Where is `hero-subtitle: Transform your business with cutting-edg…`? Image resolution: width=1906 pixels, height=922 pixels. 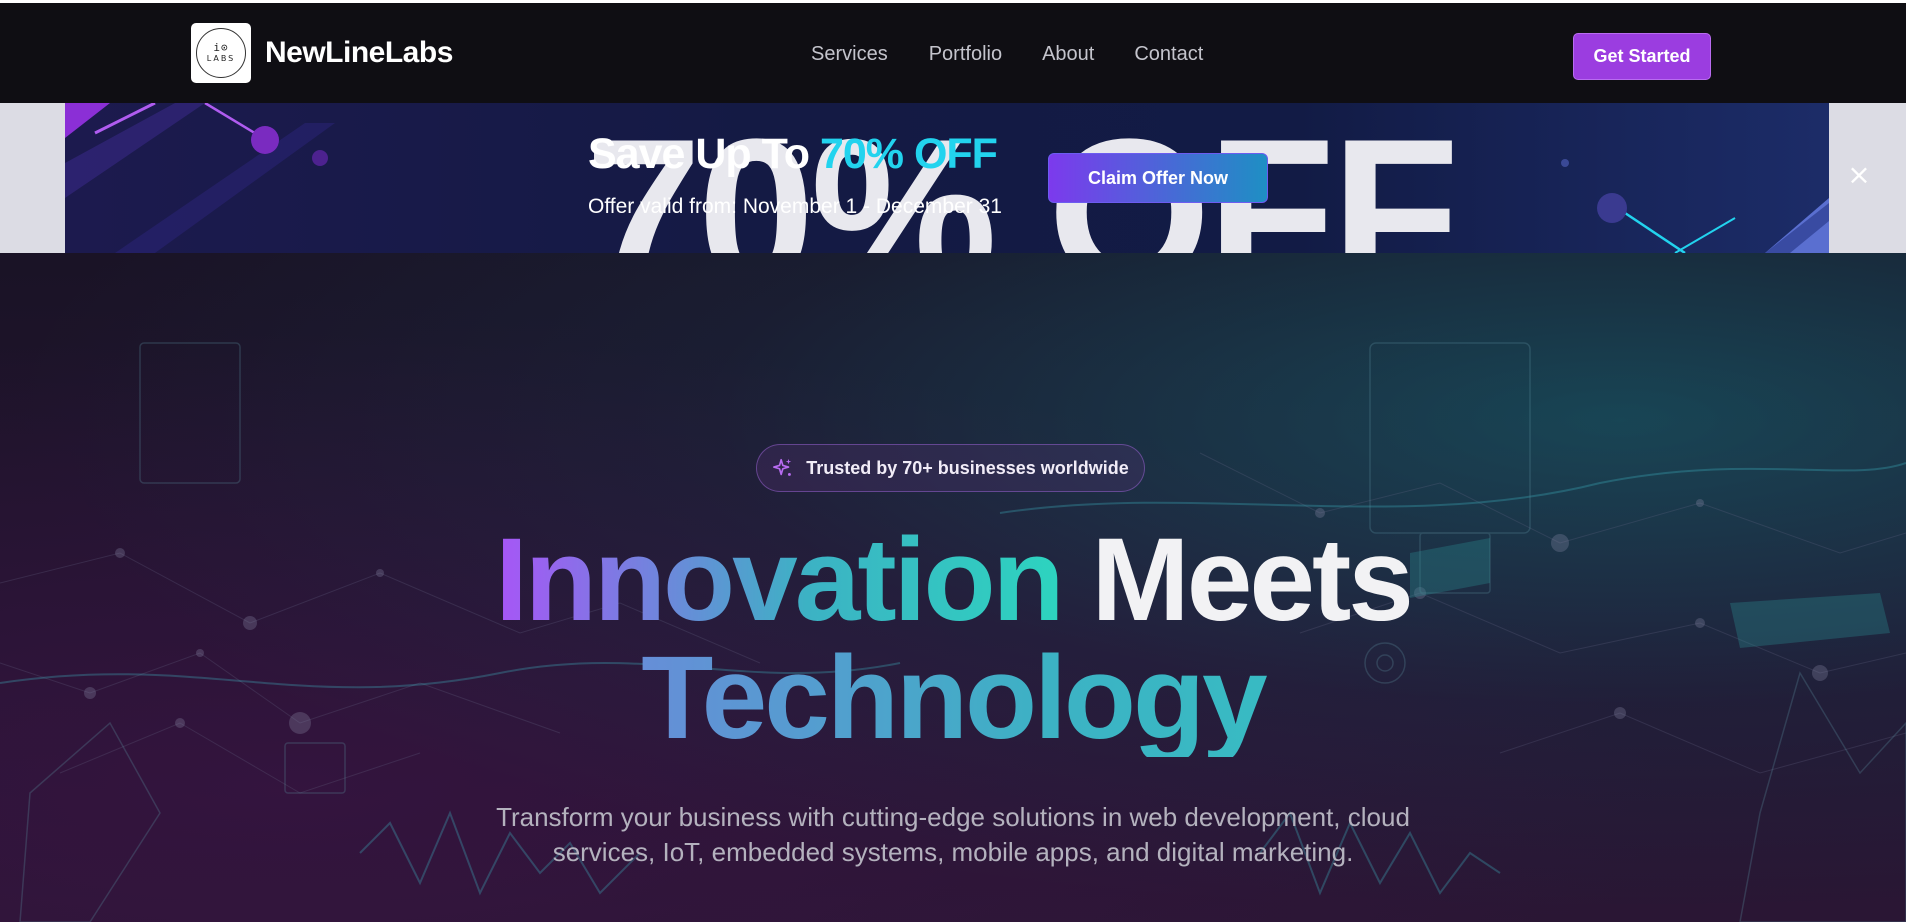 hero-subtitle: Transform your business with cutting-edg… is located at coordinates (953, 835).